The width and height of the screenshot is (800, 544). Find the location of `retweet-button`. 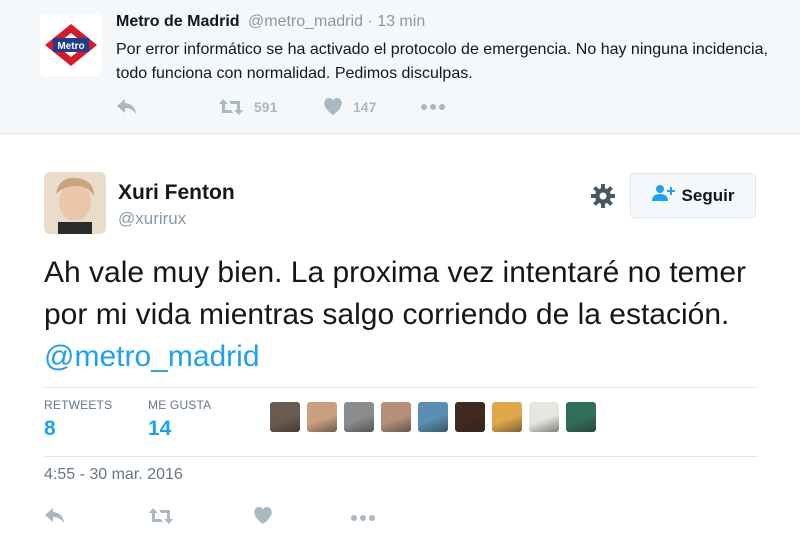

retweet-button is located at coordinates (161, 518).